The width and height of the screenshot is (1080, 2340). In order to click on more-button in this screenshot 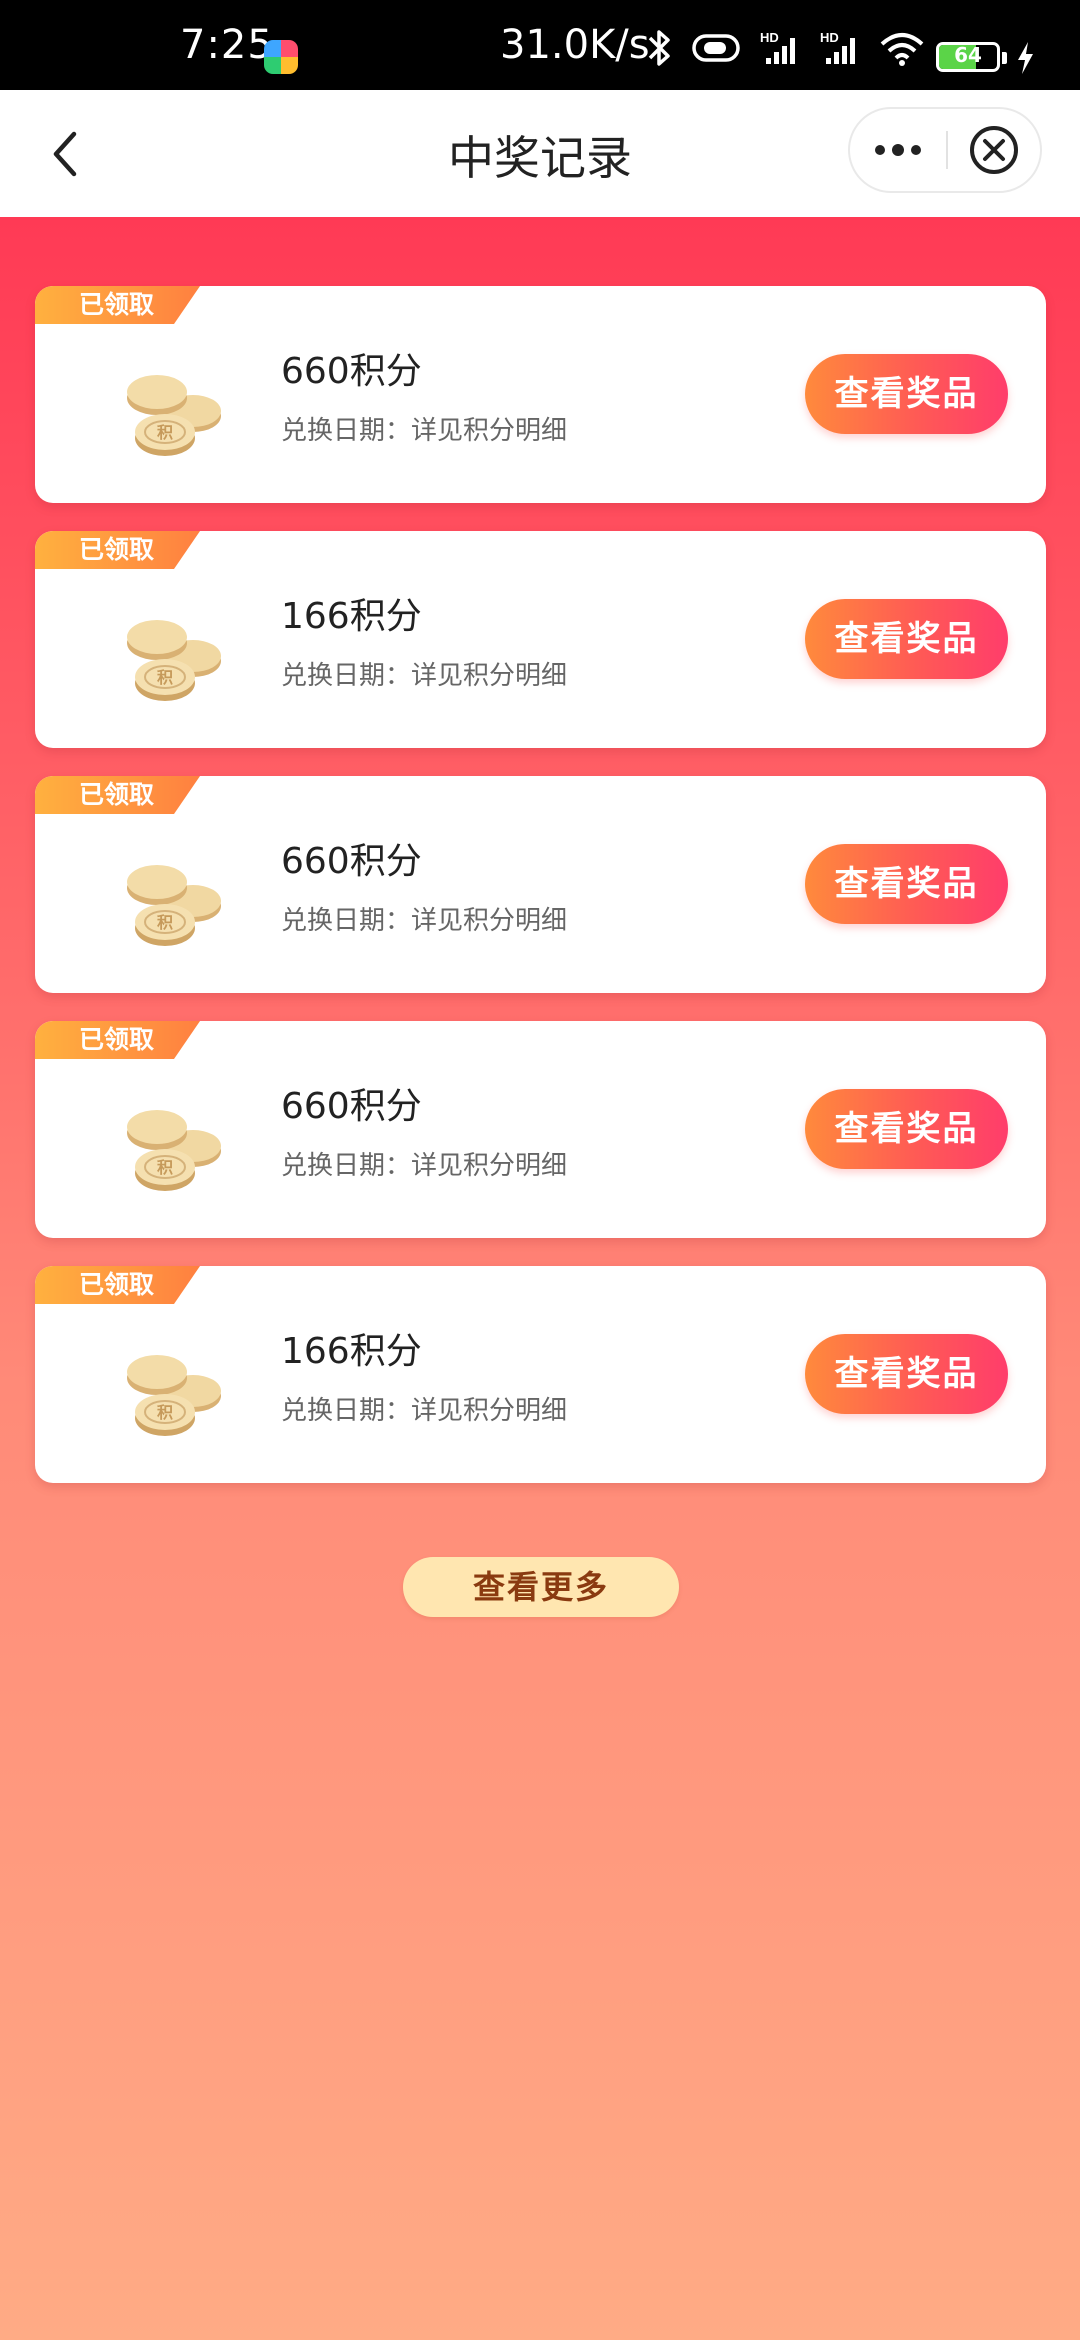, I will do `click(898, 150)`.